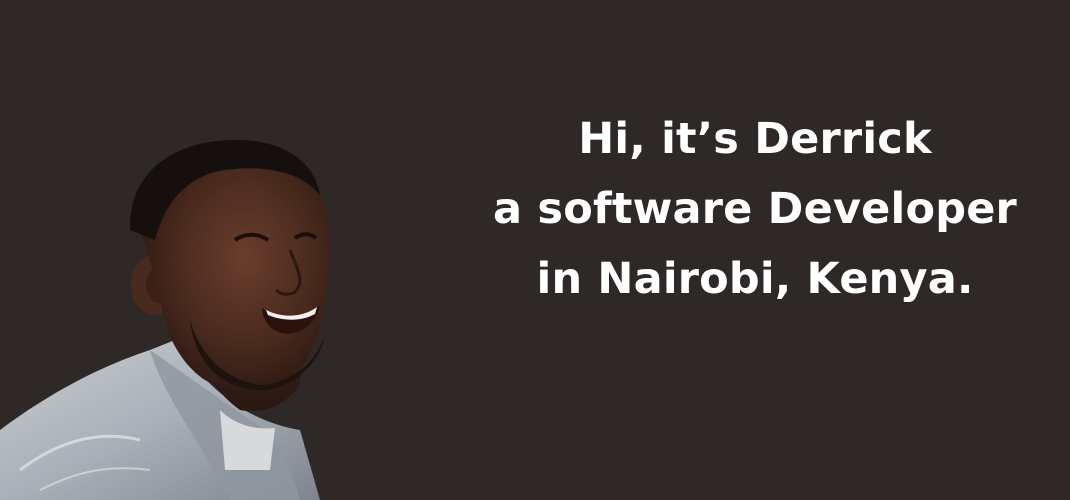 This screenshot has height=500, width=1070. Describe the element at coordinates (755, 139) in the screenshot. I see `headline-greeting: Hi, it’s Derrick` at that location.